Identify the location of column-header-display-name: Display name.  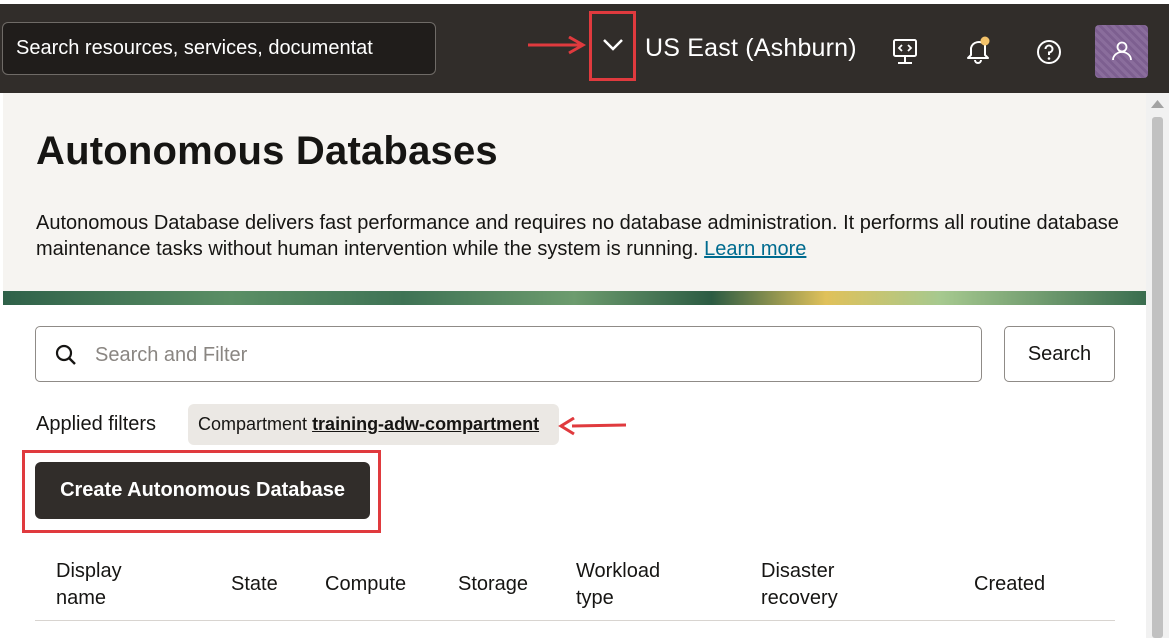
(89, 585).